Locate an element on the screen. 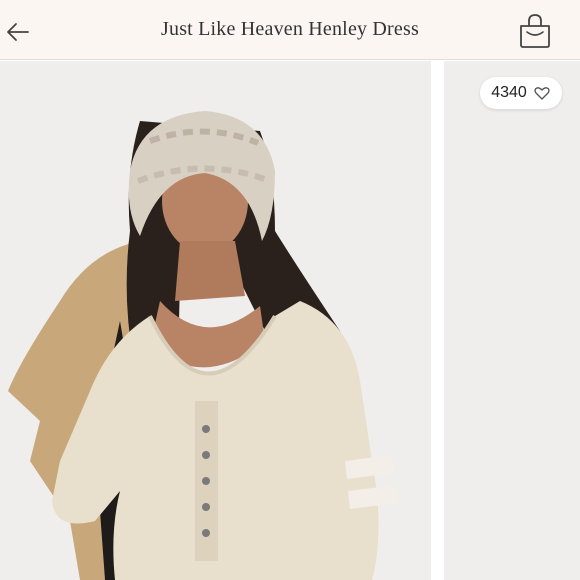  top-bar: Just Like Heaven Henley Dress is located at coordinates (290, 30).